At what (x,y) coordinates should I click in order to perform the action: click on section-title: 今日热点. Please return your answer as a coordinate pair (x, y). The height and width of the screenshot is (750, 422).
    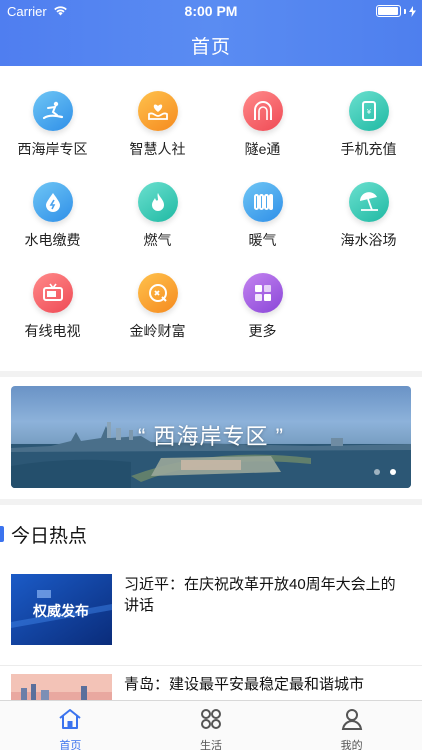
    Looking at the image, I should click on (49, 536).